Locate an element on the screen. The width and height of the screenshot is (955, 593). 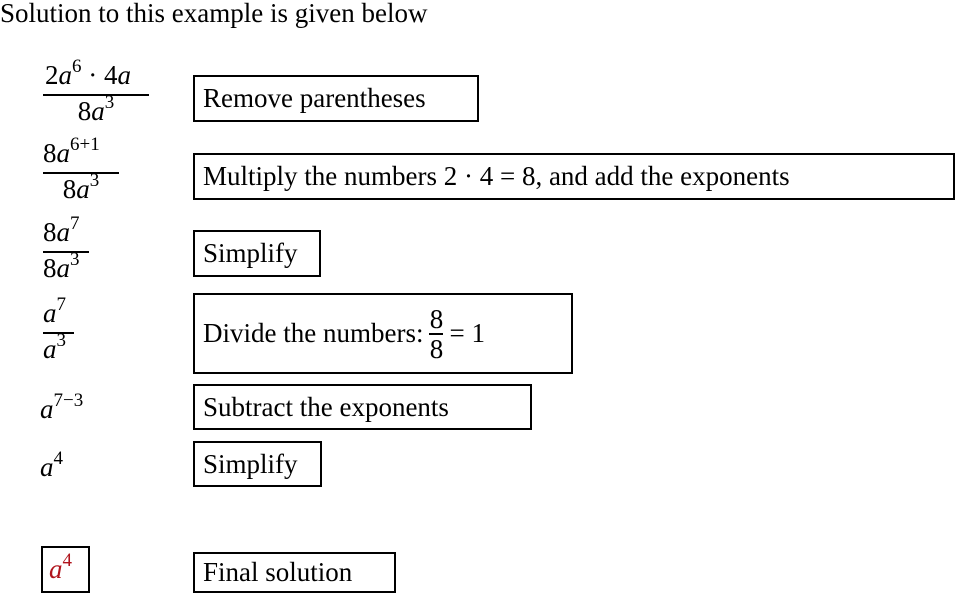
final-answer: a4 is located at coordinates (65, 569).